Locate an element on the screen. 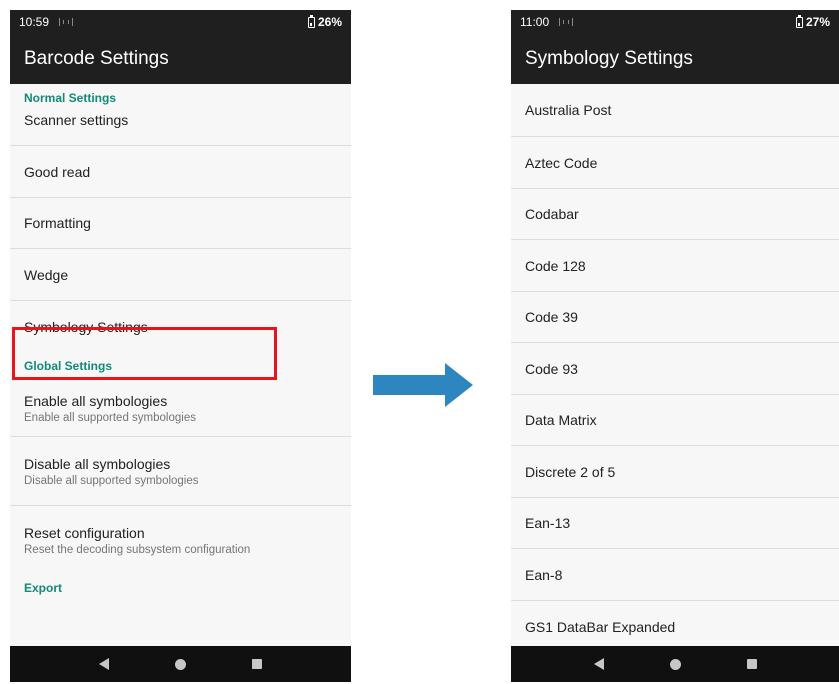 This screenshot has width=839, height=684. item-title: Code 93 is located at coordinates (551, 368).